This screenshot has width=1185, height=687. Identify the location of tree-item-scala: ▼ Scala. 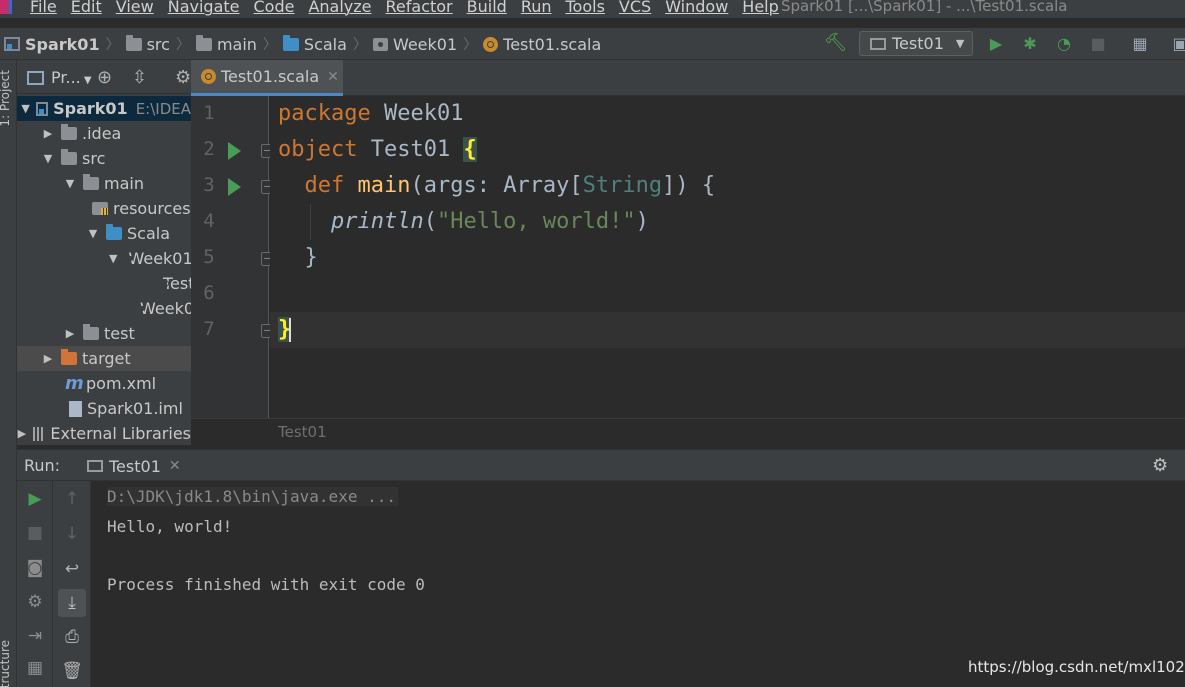
(104, 233).